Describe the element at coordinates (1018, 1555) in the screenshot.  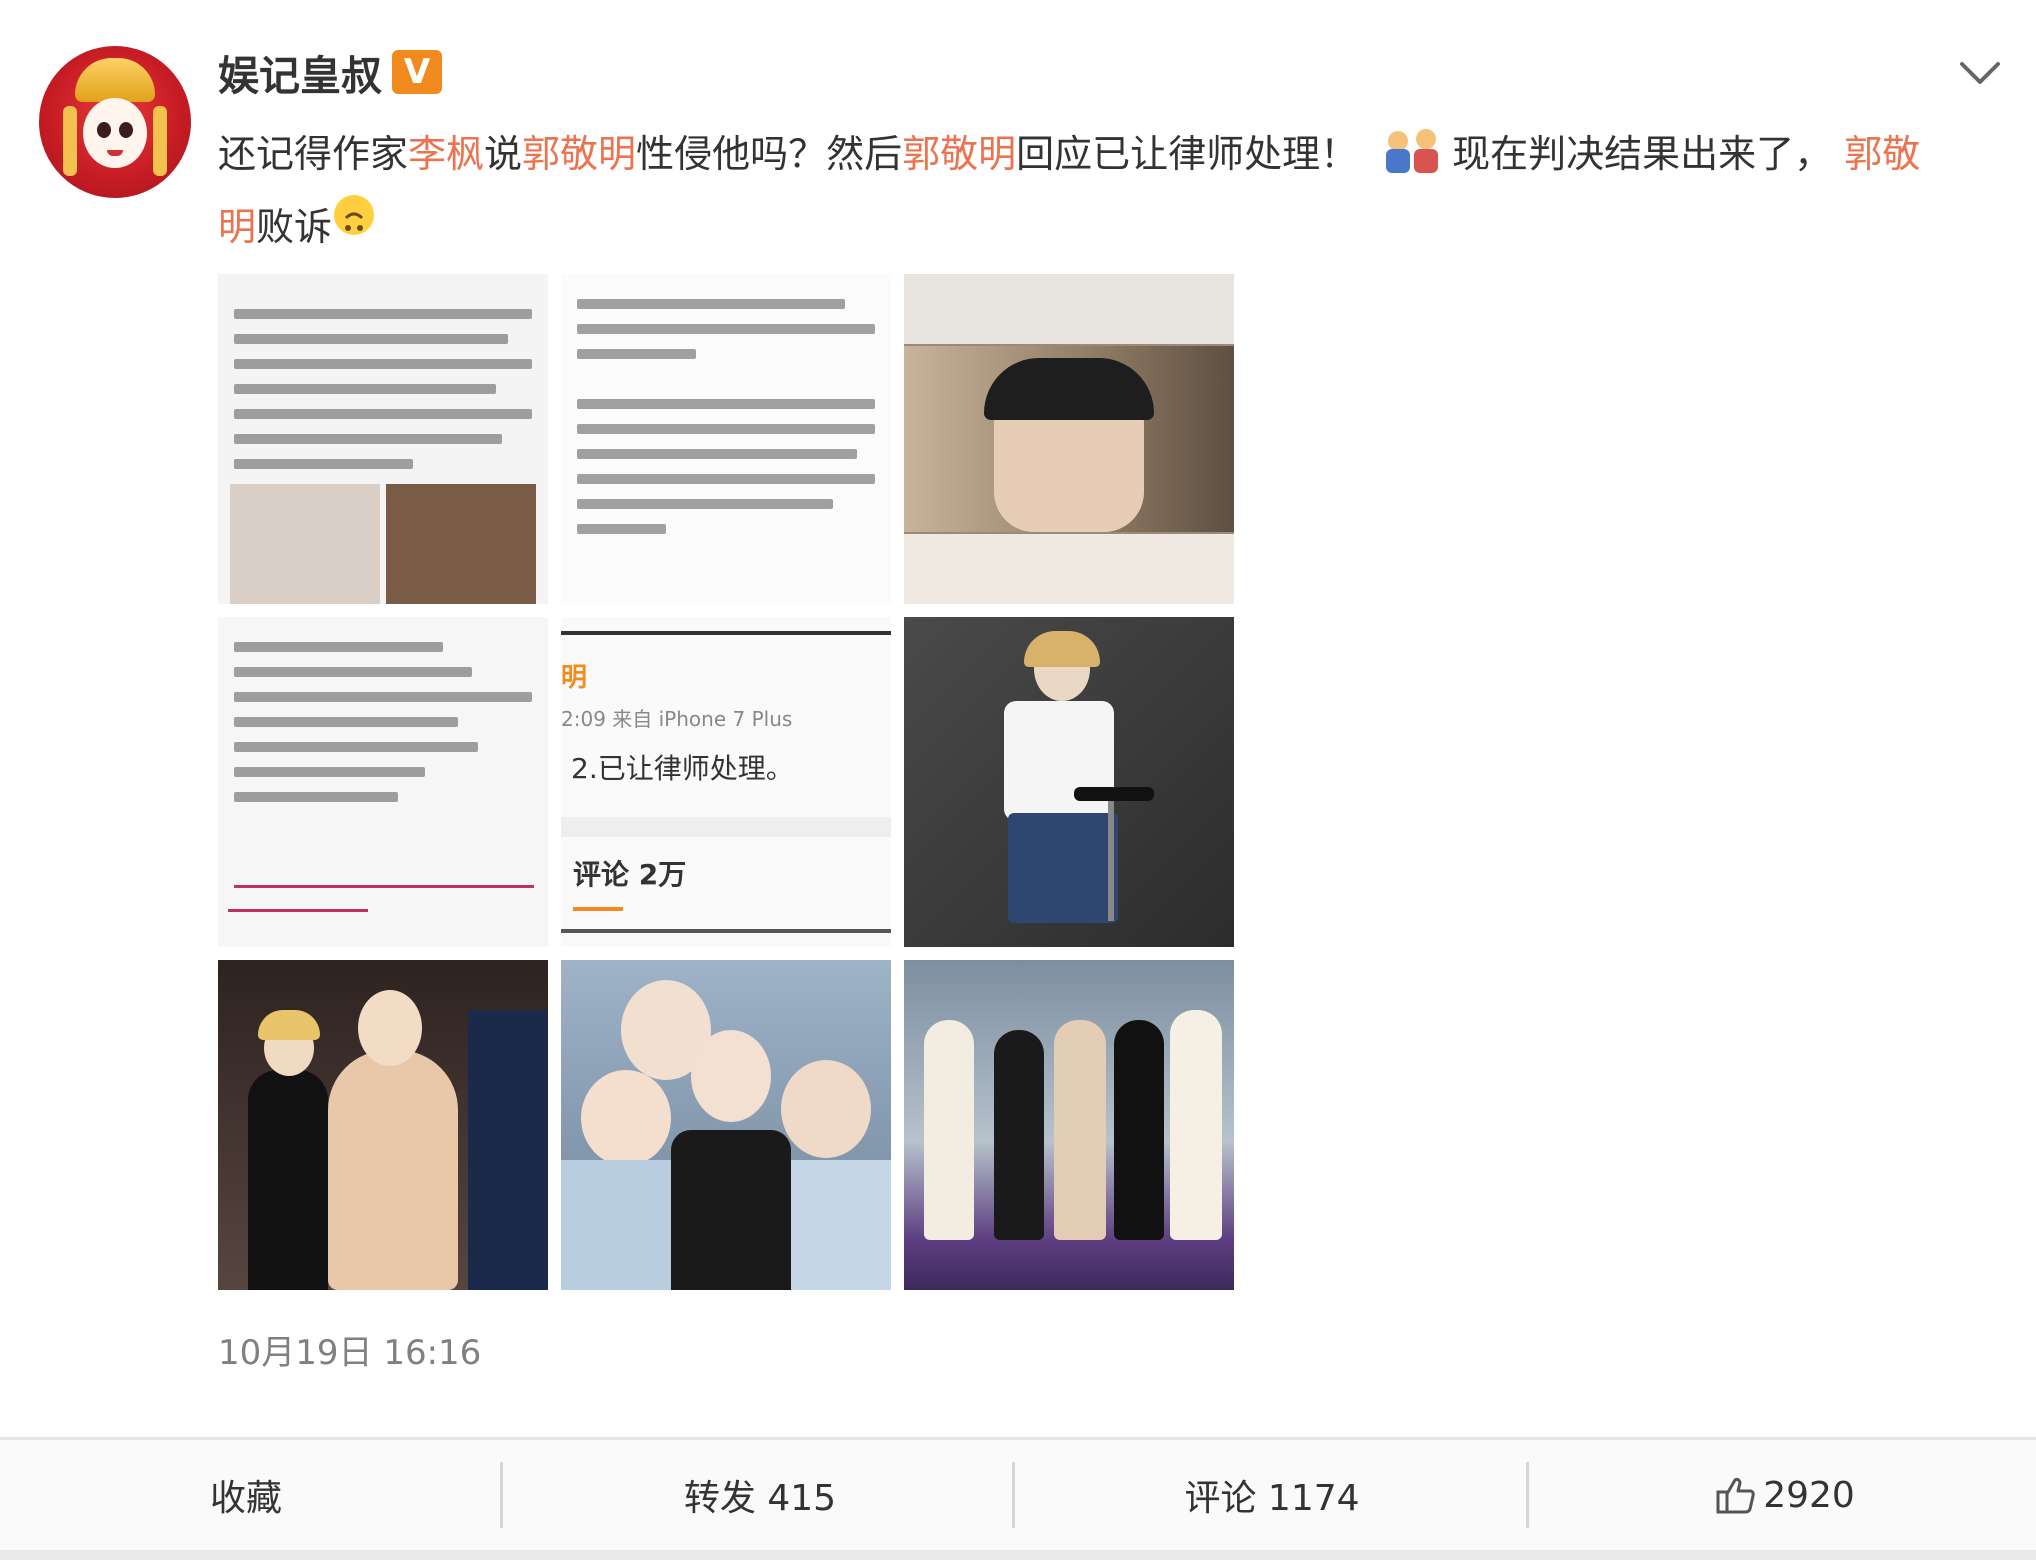
I see `bottom-band` at that location.